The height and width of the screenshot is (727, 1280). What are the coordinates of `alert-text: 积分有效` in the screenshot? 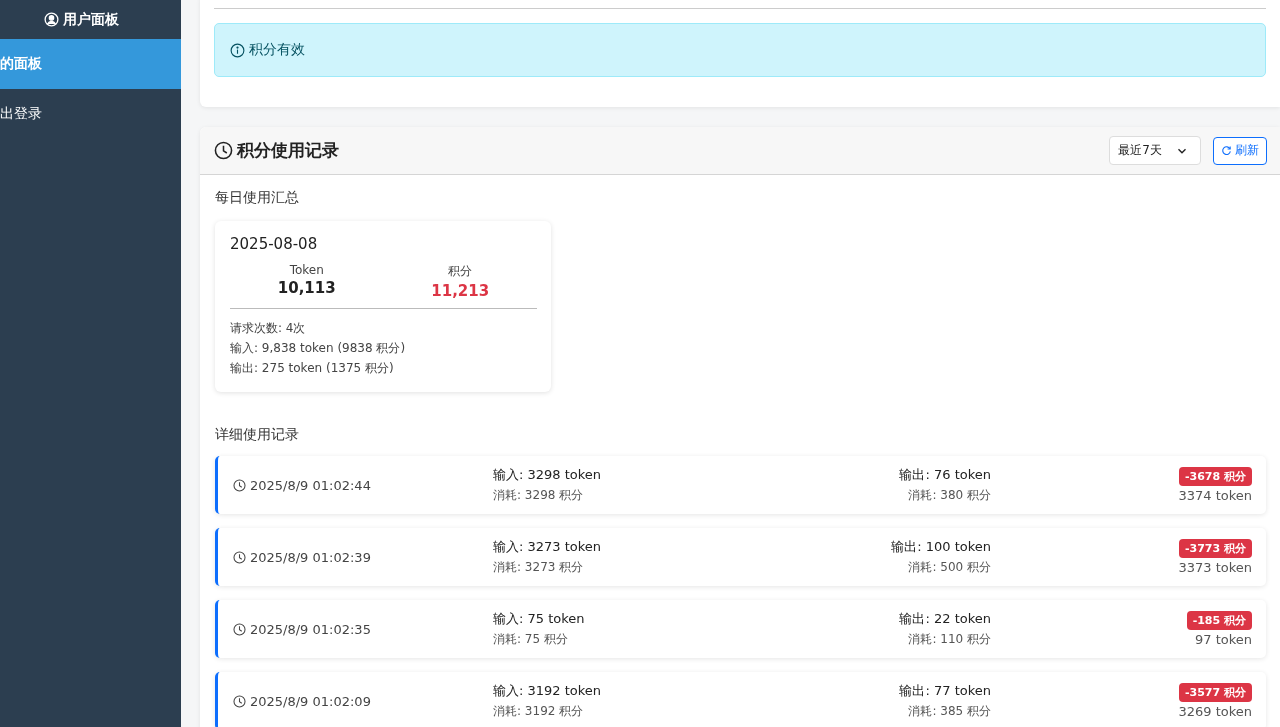 It's located at (277, 50).